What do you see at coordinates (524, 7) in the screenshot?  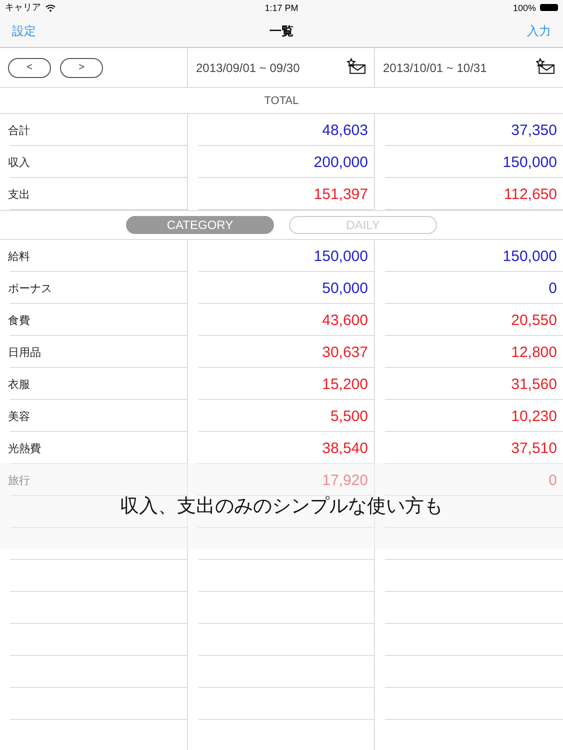 I see `battery-percent: 100%` at bounding box center [524, 7].